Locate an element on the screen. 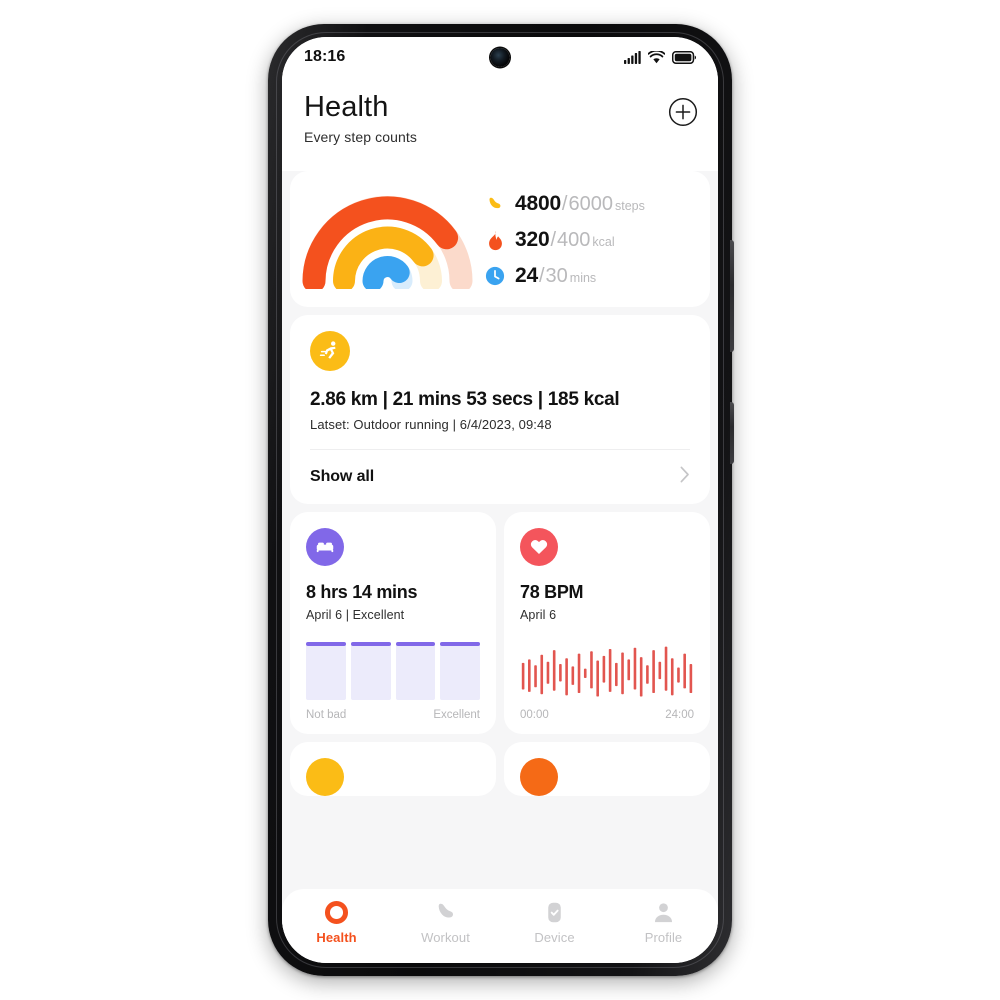  activity-gauge is located at coordinates (387, 239).